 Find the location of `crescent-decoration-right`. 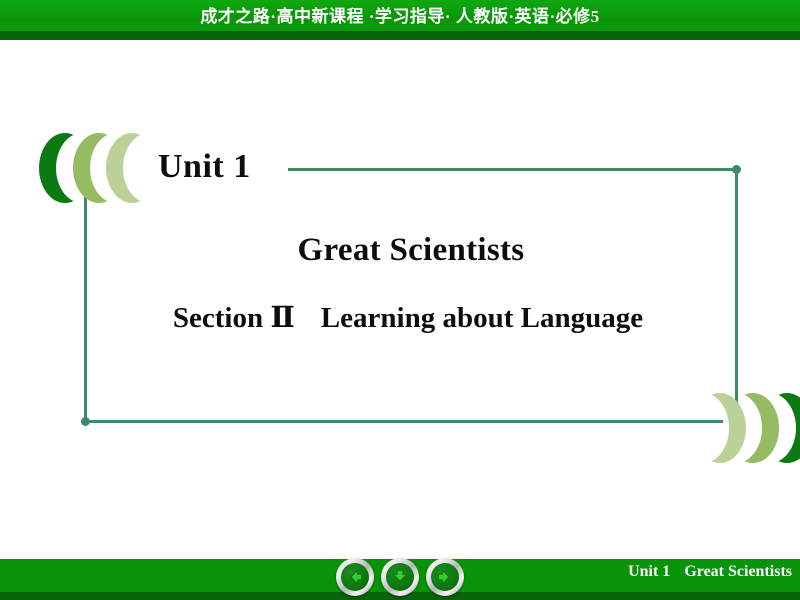

crescent-decoration-right is located at coordinates (743, 428).